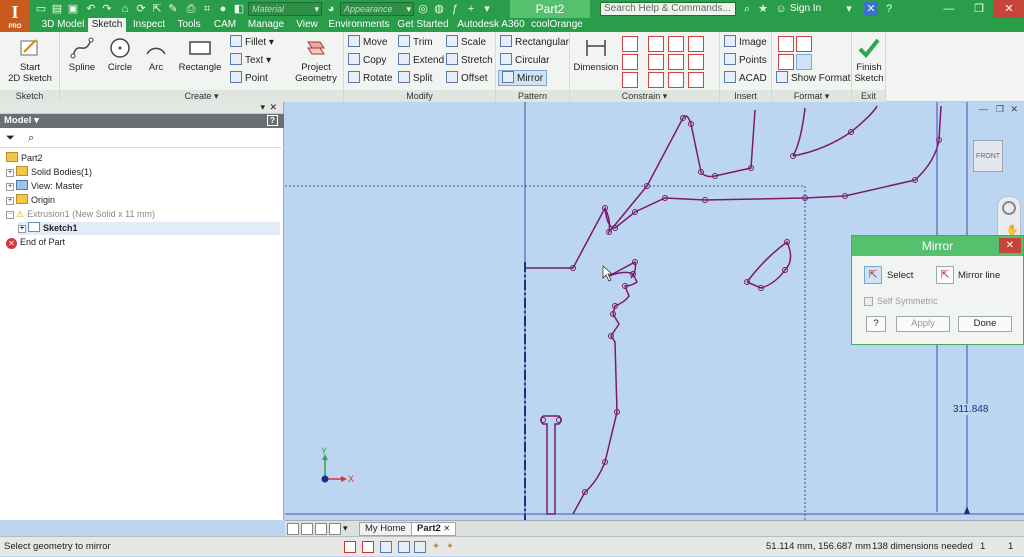 The width and height of the screenshot is (1024, 557). Describe the element at coordinates (200, 54) in the screenshot. I see `rectangle-button: Rectangle` at that location.